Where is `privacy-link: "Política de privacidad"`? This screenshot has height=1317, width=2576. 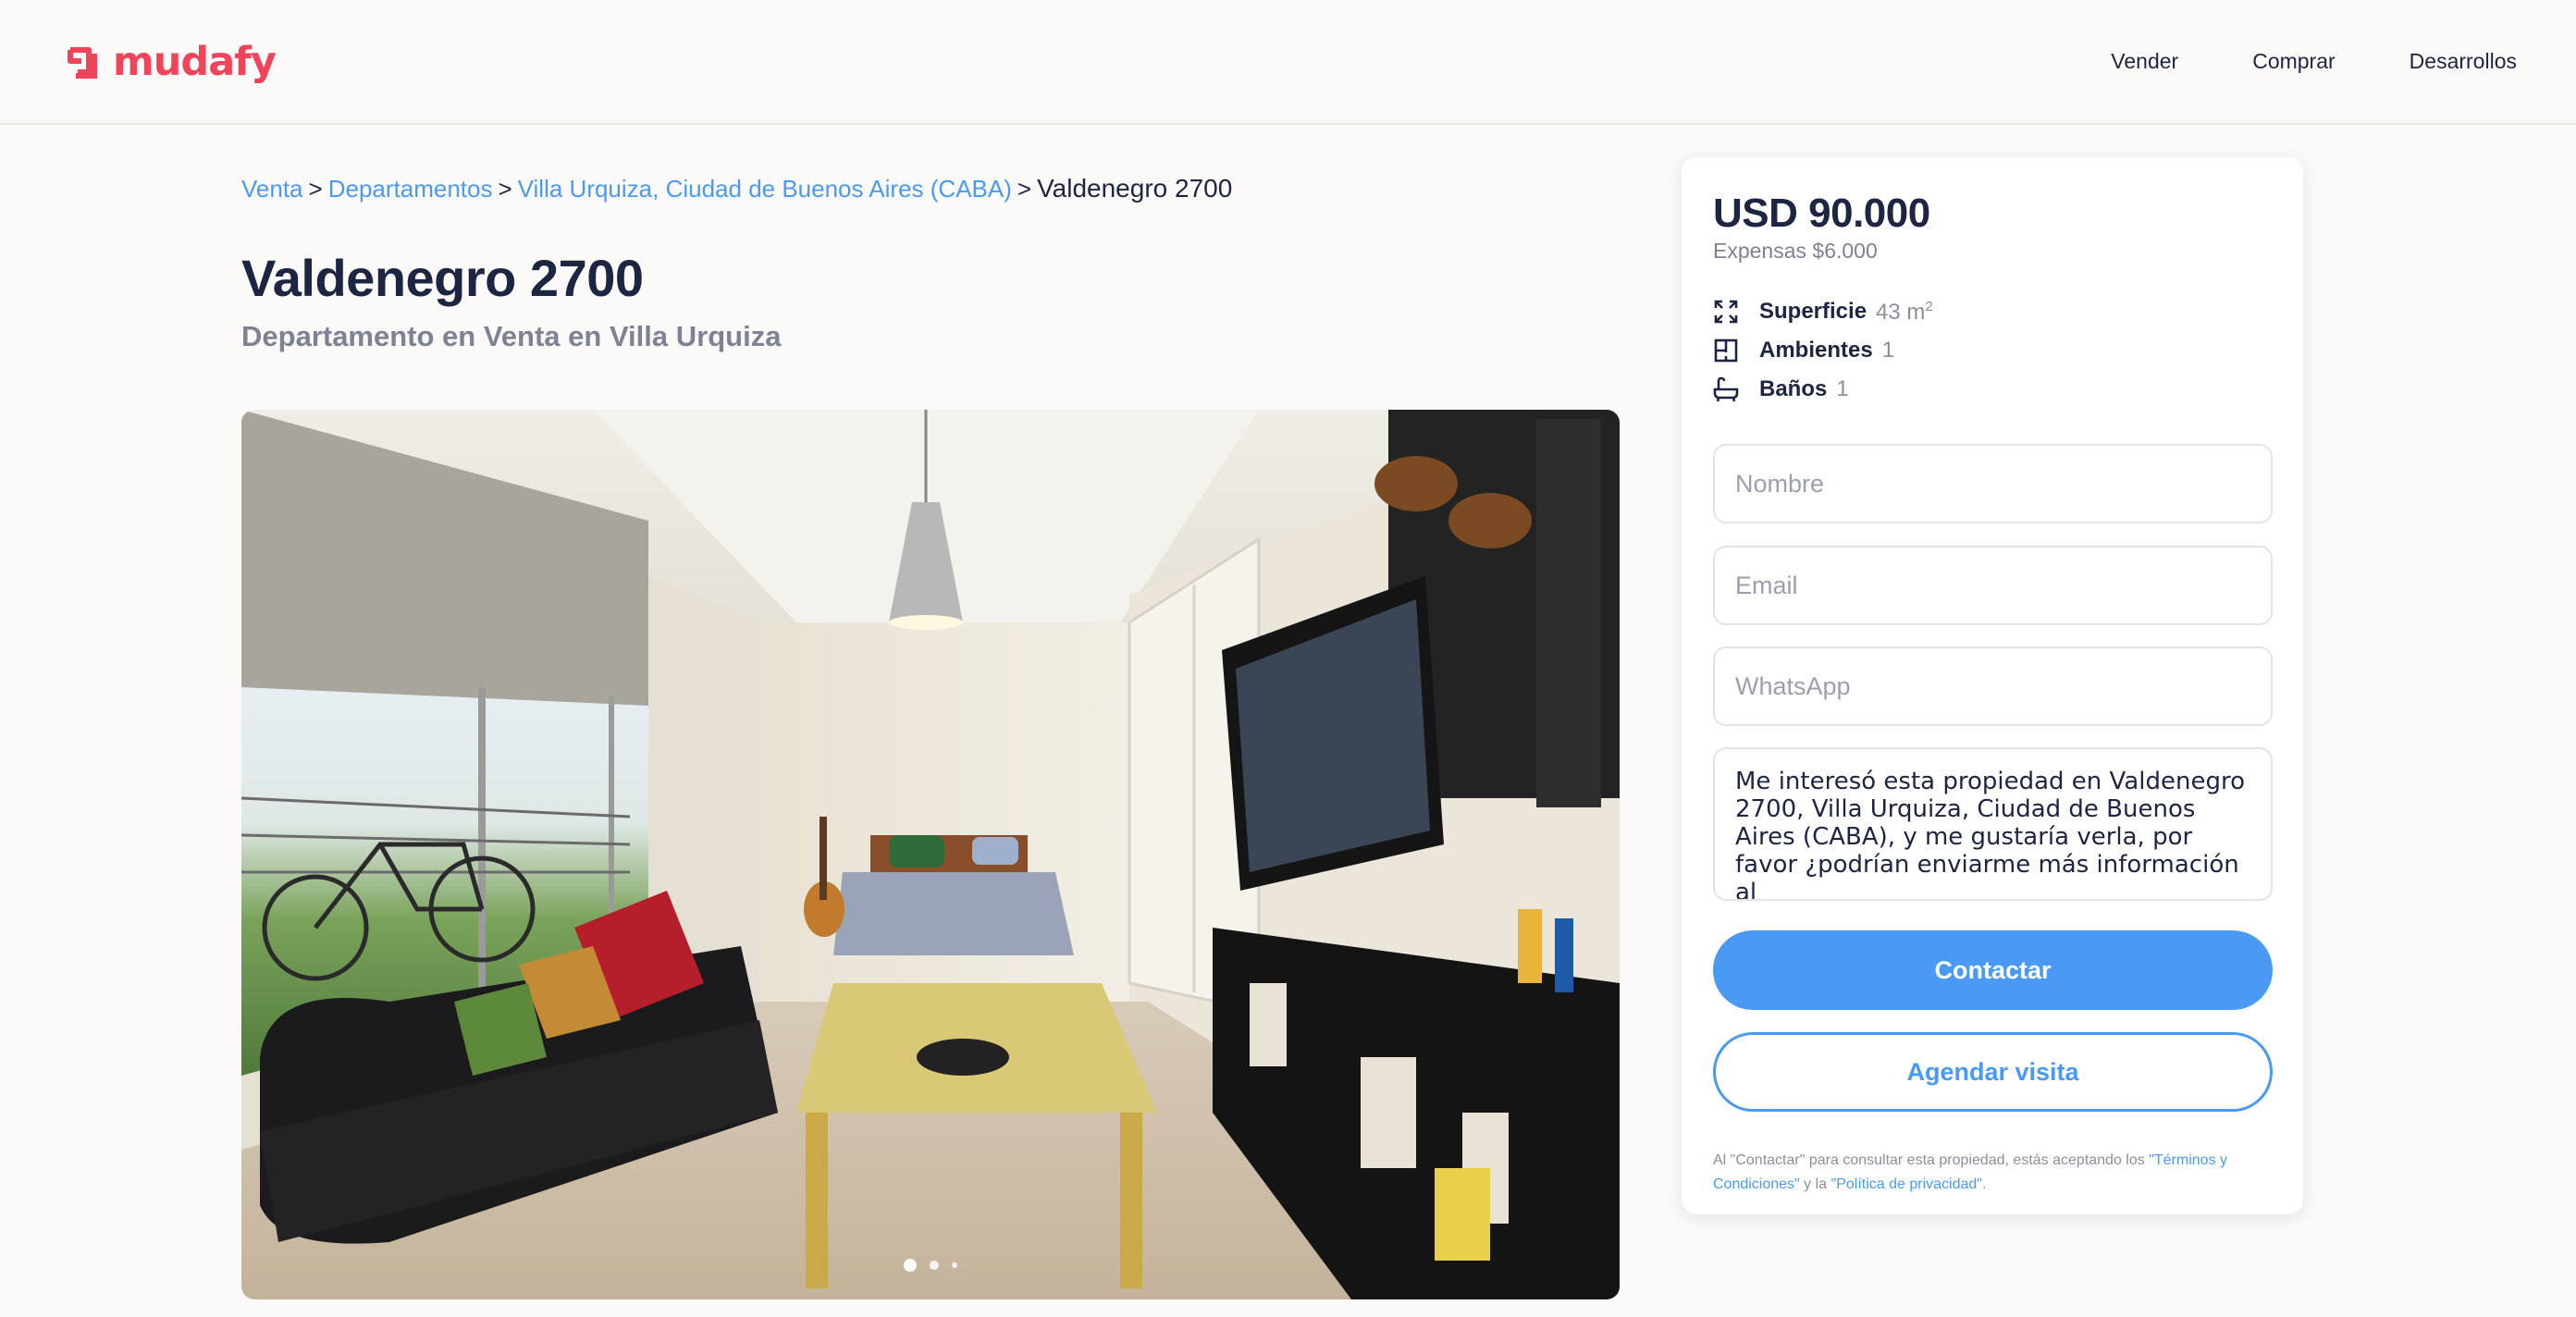
privacy-link: "Política de privacidad" is located at coordinates (1906, 1184).